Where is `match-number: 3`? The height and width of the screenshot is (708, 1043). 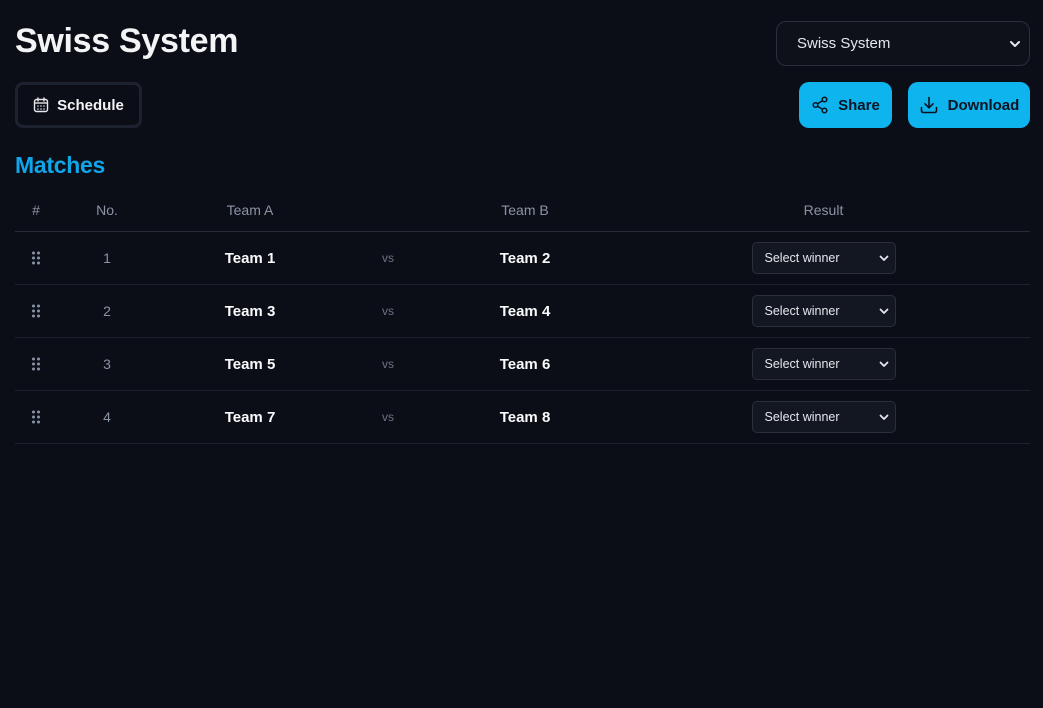
match-number: 3 is located at coordinates (107, 364).